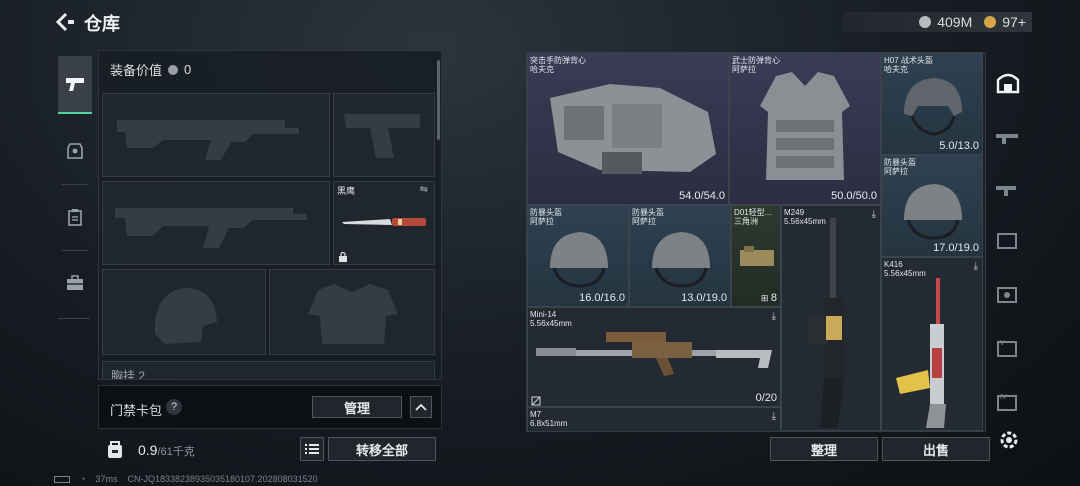  I want to click on item-samurai-vest: 武士防弹背心 阿萨拉 50.0/50.0, so click(805, 129).